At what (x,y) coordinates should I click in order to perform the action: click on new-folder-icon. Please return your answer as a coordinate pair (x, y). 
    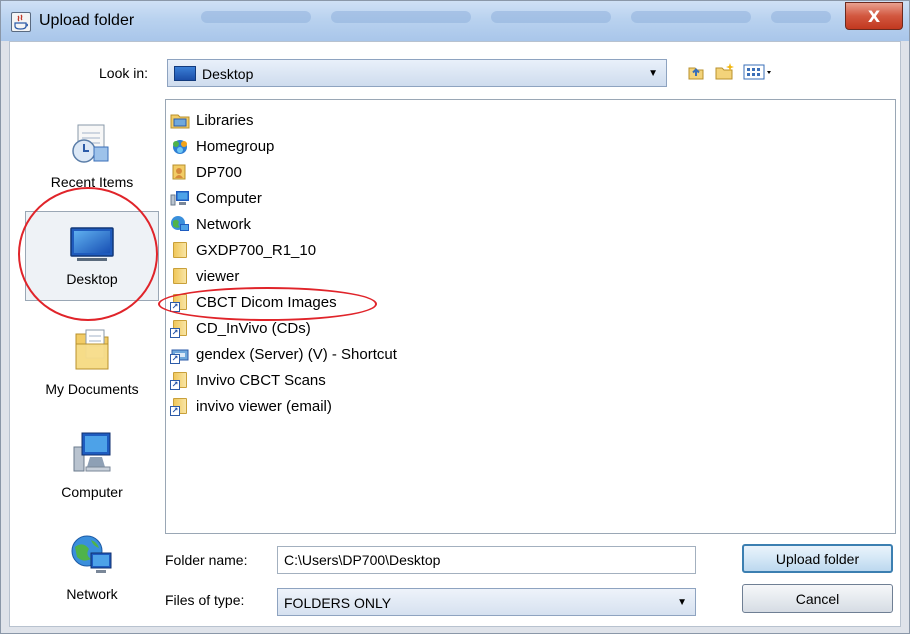
    Looking at the image, I should click on (725, 72).